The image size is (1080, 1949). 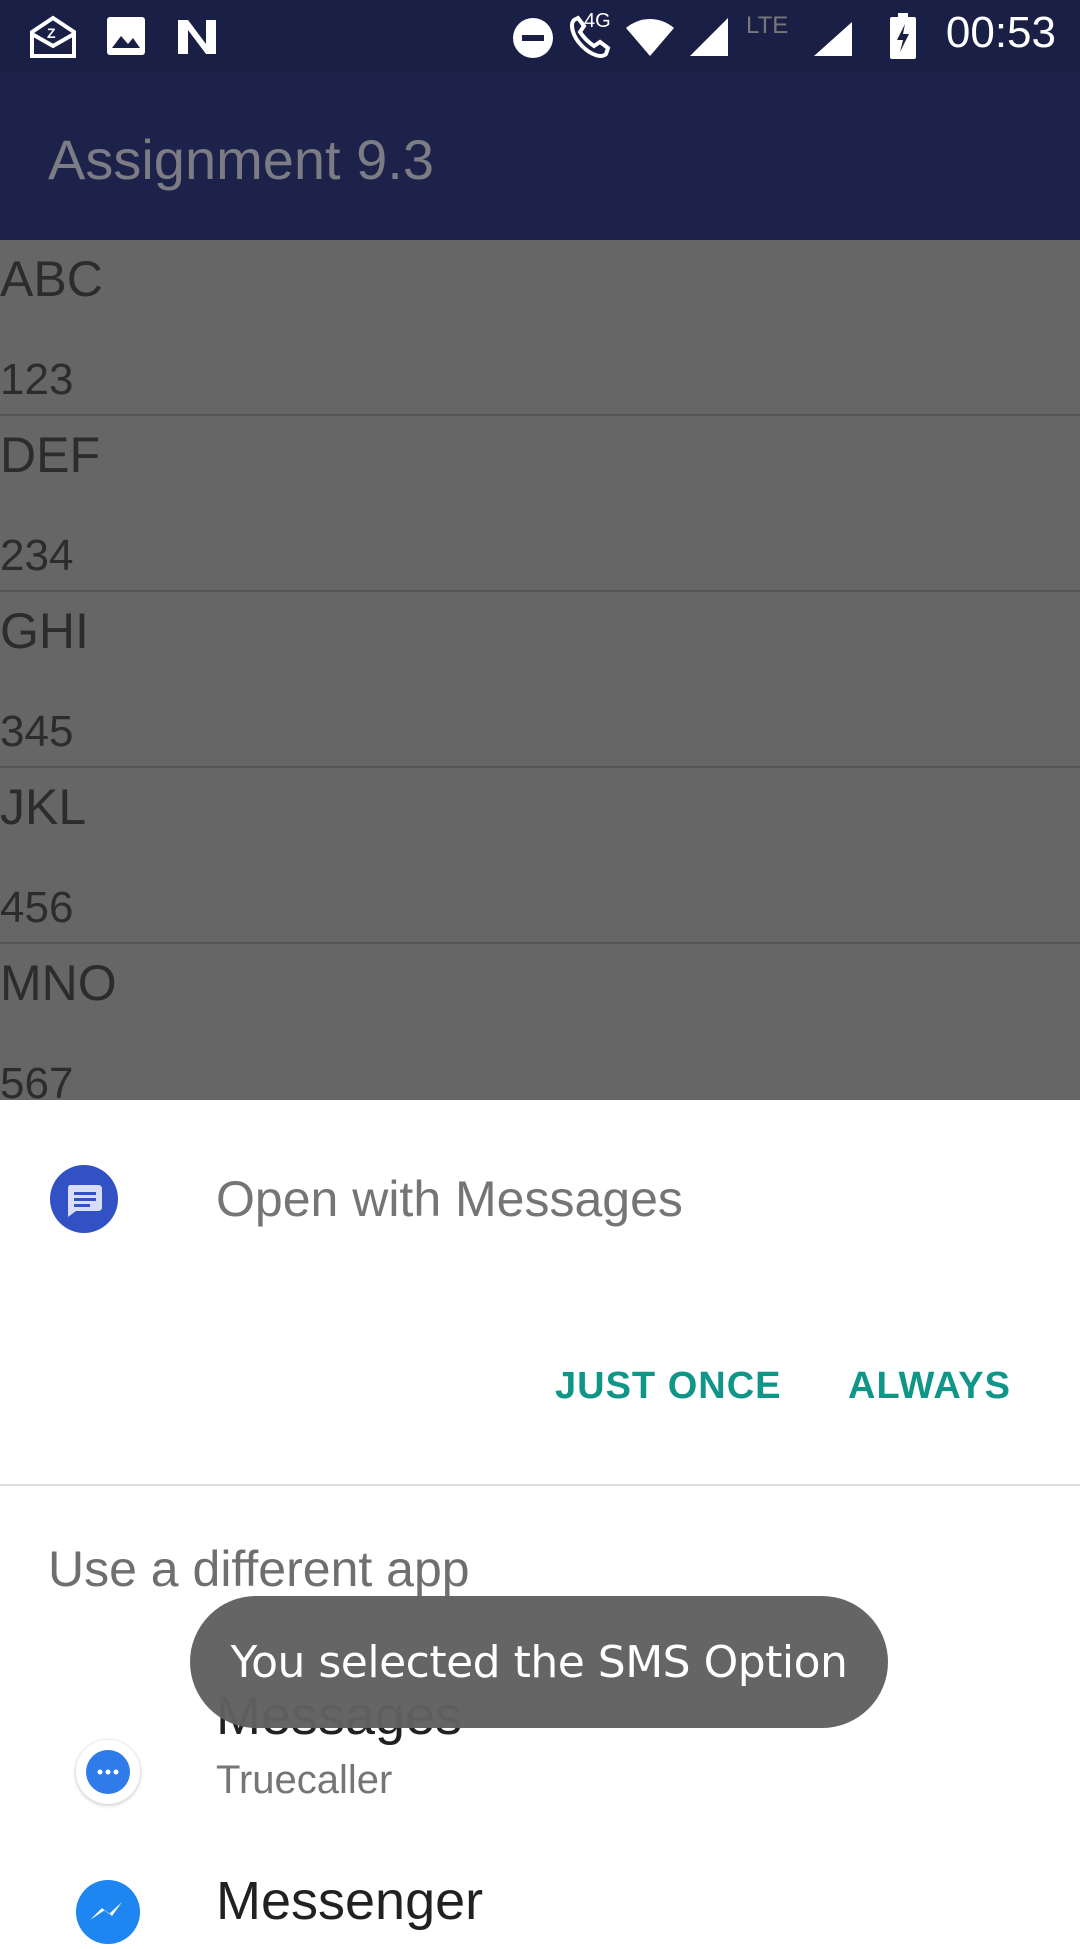 What do you see at coordinates (84, 1199) in the screenshot?
I see `messages-app-icon` at bounding box center [84, 1199].